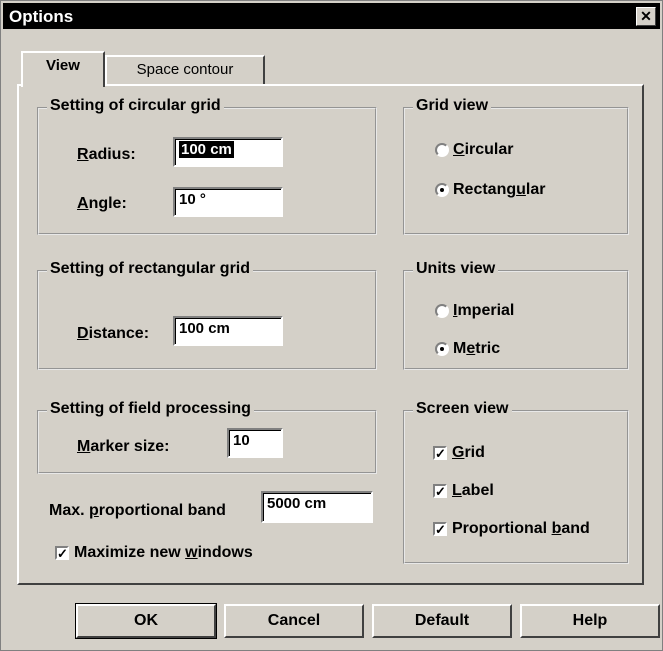  What do you see at coordinates (516, 315) in the screenshot?
I see `units-view-group: Units view Imperial Metric` at bounding box center [516, 315].